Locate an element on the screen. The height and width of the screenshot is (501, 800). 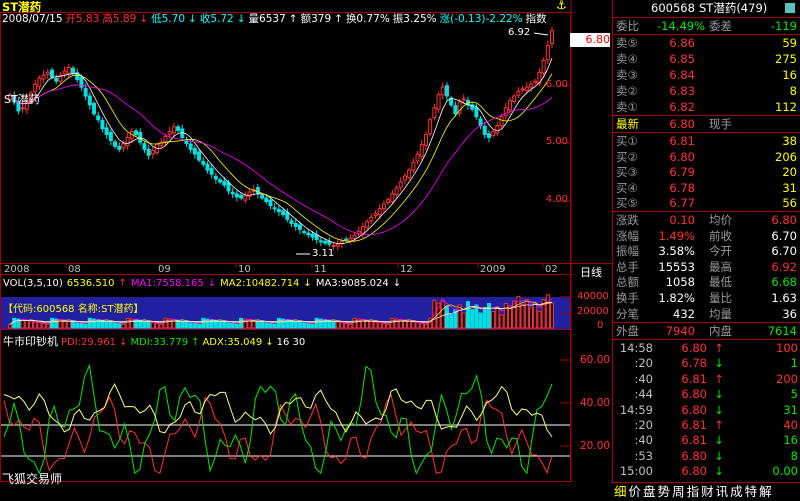
tick-price: 6.80 is located at coordinates (694, 471).